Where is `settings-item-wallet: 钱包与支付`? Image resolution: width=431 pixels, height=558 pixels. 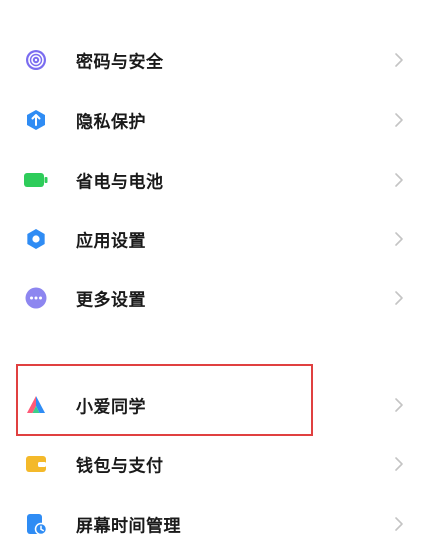 settings-item-wallet: 钱包与支付 is located at coordinates (215, 464).